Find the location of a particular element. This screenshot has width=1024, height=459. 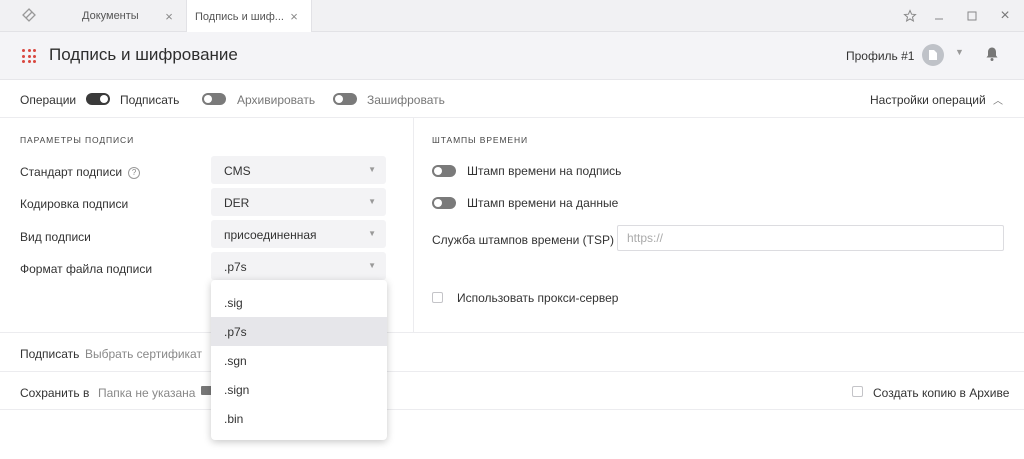

document-icon is located at coordinates (933, 55).